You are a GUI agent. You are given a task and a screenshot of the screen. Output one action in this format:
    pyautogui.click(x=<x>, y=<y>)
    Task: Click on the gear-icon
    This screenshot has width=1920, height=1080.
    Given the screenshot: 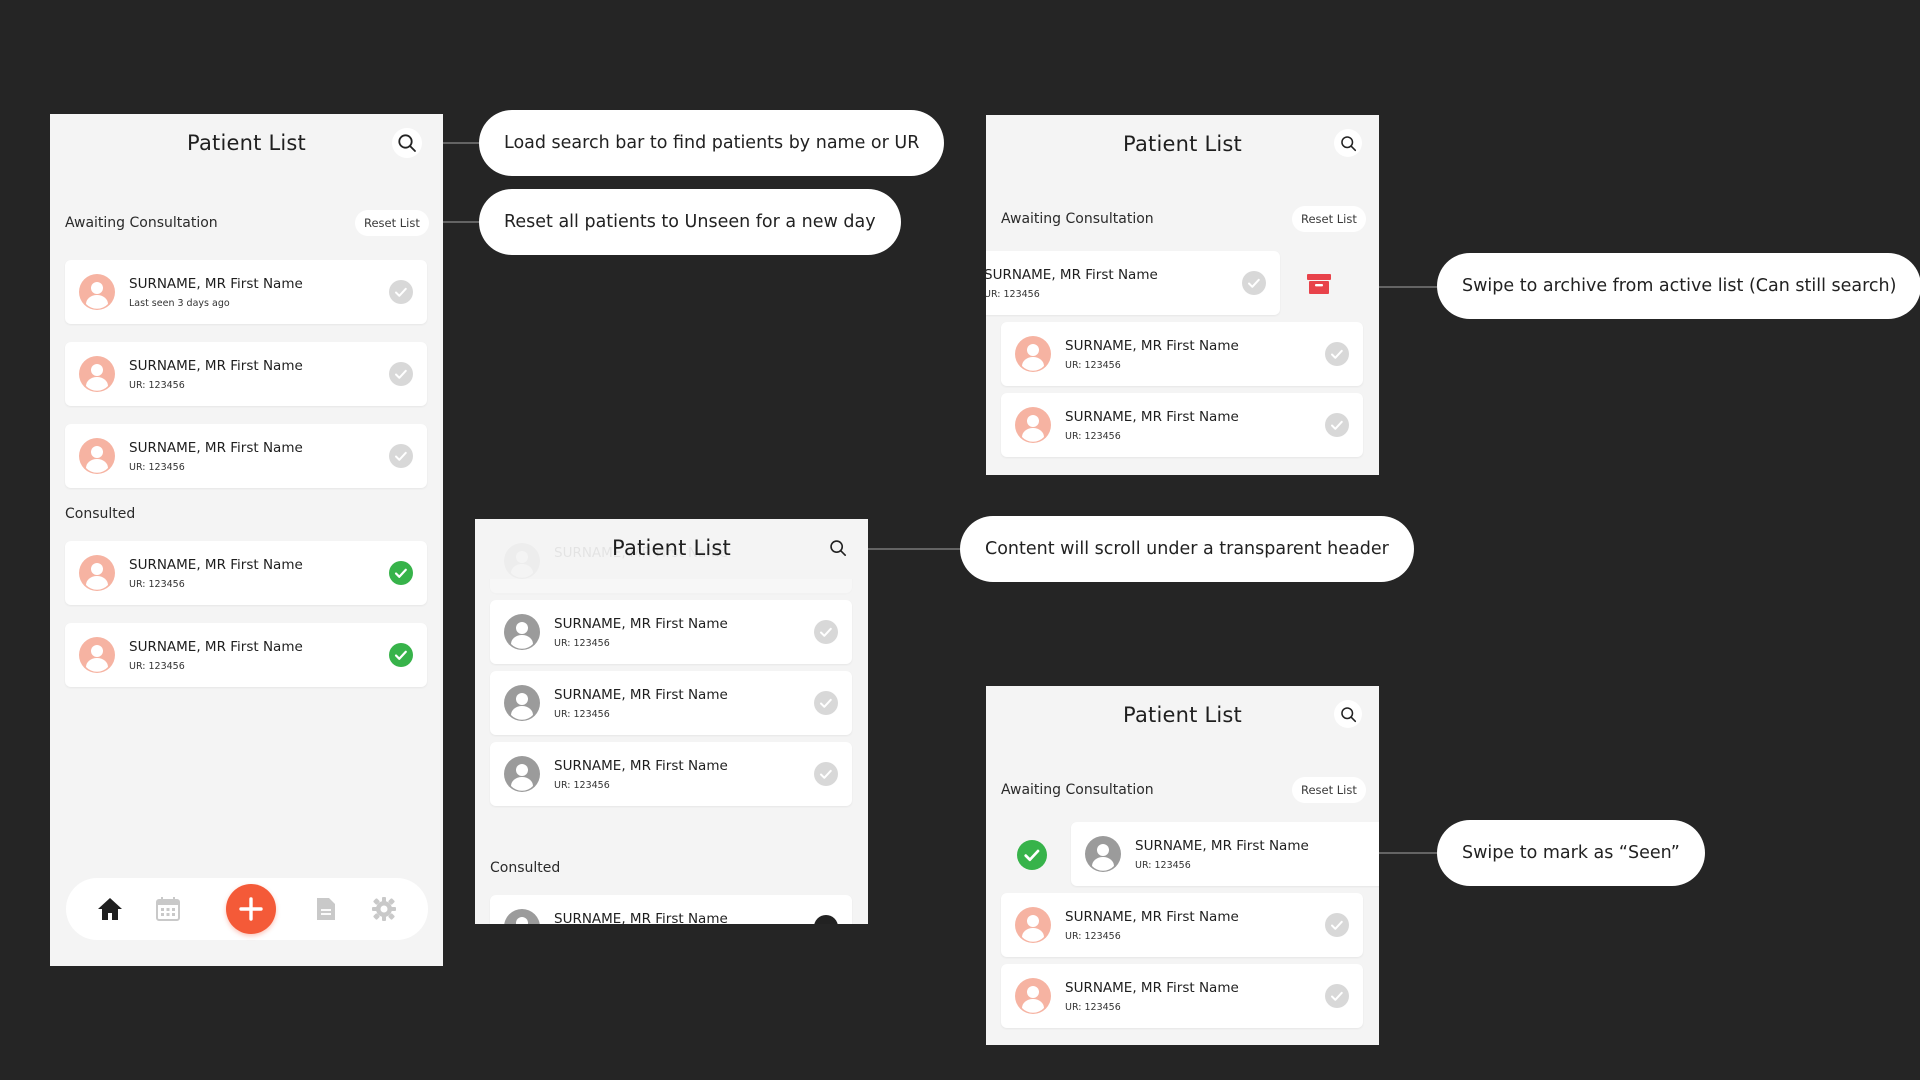 What is the action you would take?
    pyautogui.click(x=384, y=909)
    